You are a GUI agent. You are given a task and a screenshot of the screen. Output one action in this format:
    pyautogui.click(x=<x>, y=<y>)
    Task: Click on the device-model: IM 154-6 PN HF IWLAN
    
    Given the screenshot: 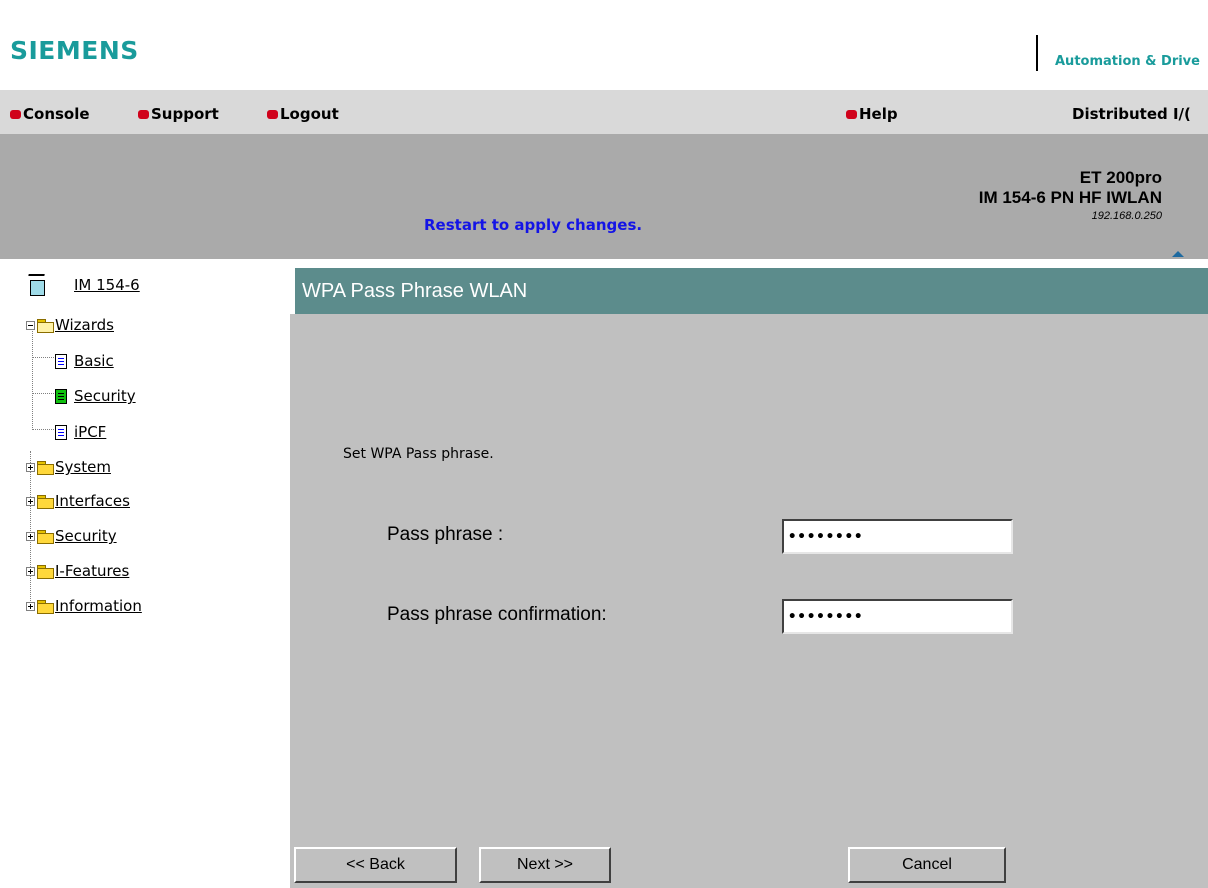 What is the action you would take?
    pyautogui.click(x=1070, y=197)
    